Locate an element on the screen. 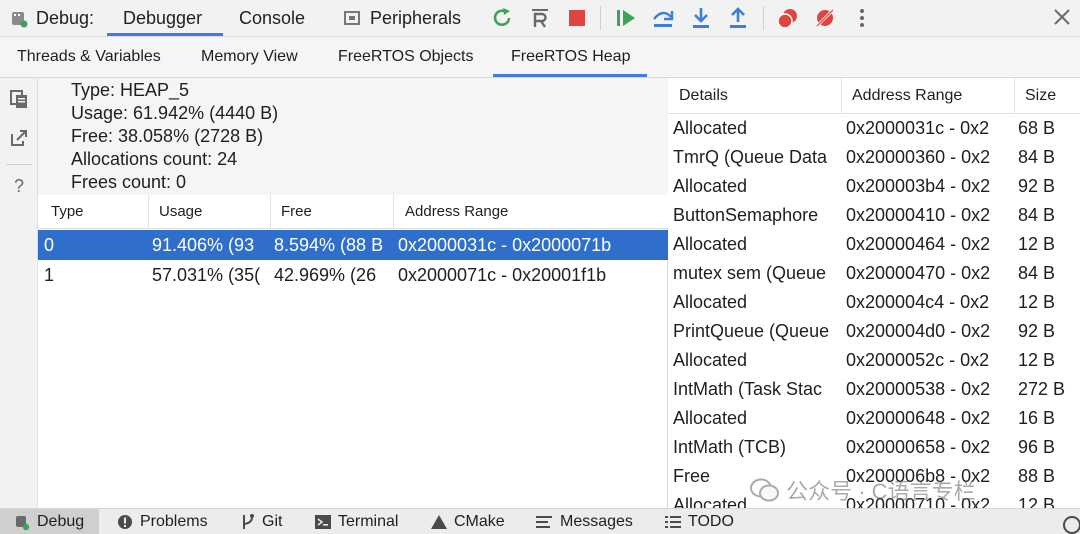 The height and width of the screenshot is (534, 1080). debug-label: Debug: is located at coordinates (65, 18).